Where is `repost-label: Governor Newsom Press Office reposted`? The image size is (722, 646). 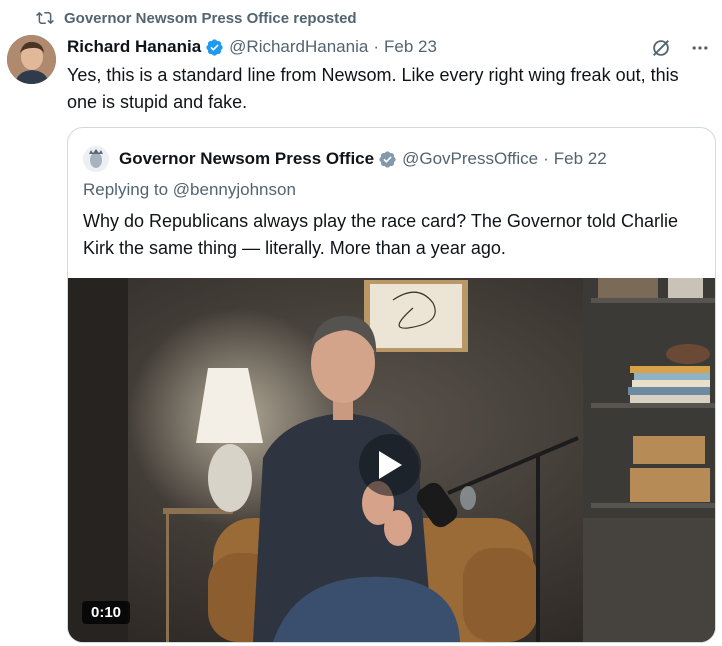
repost-label: Governor Newsom Press Office reposted is located at coordinates (210, 18).